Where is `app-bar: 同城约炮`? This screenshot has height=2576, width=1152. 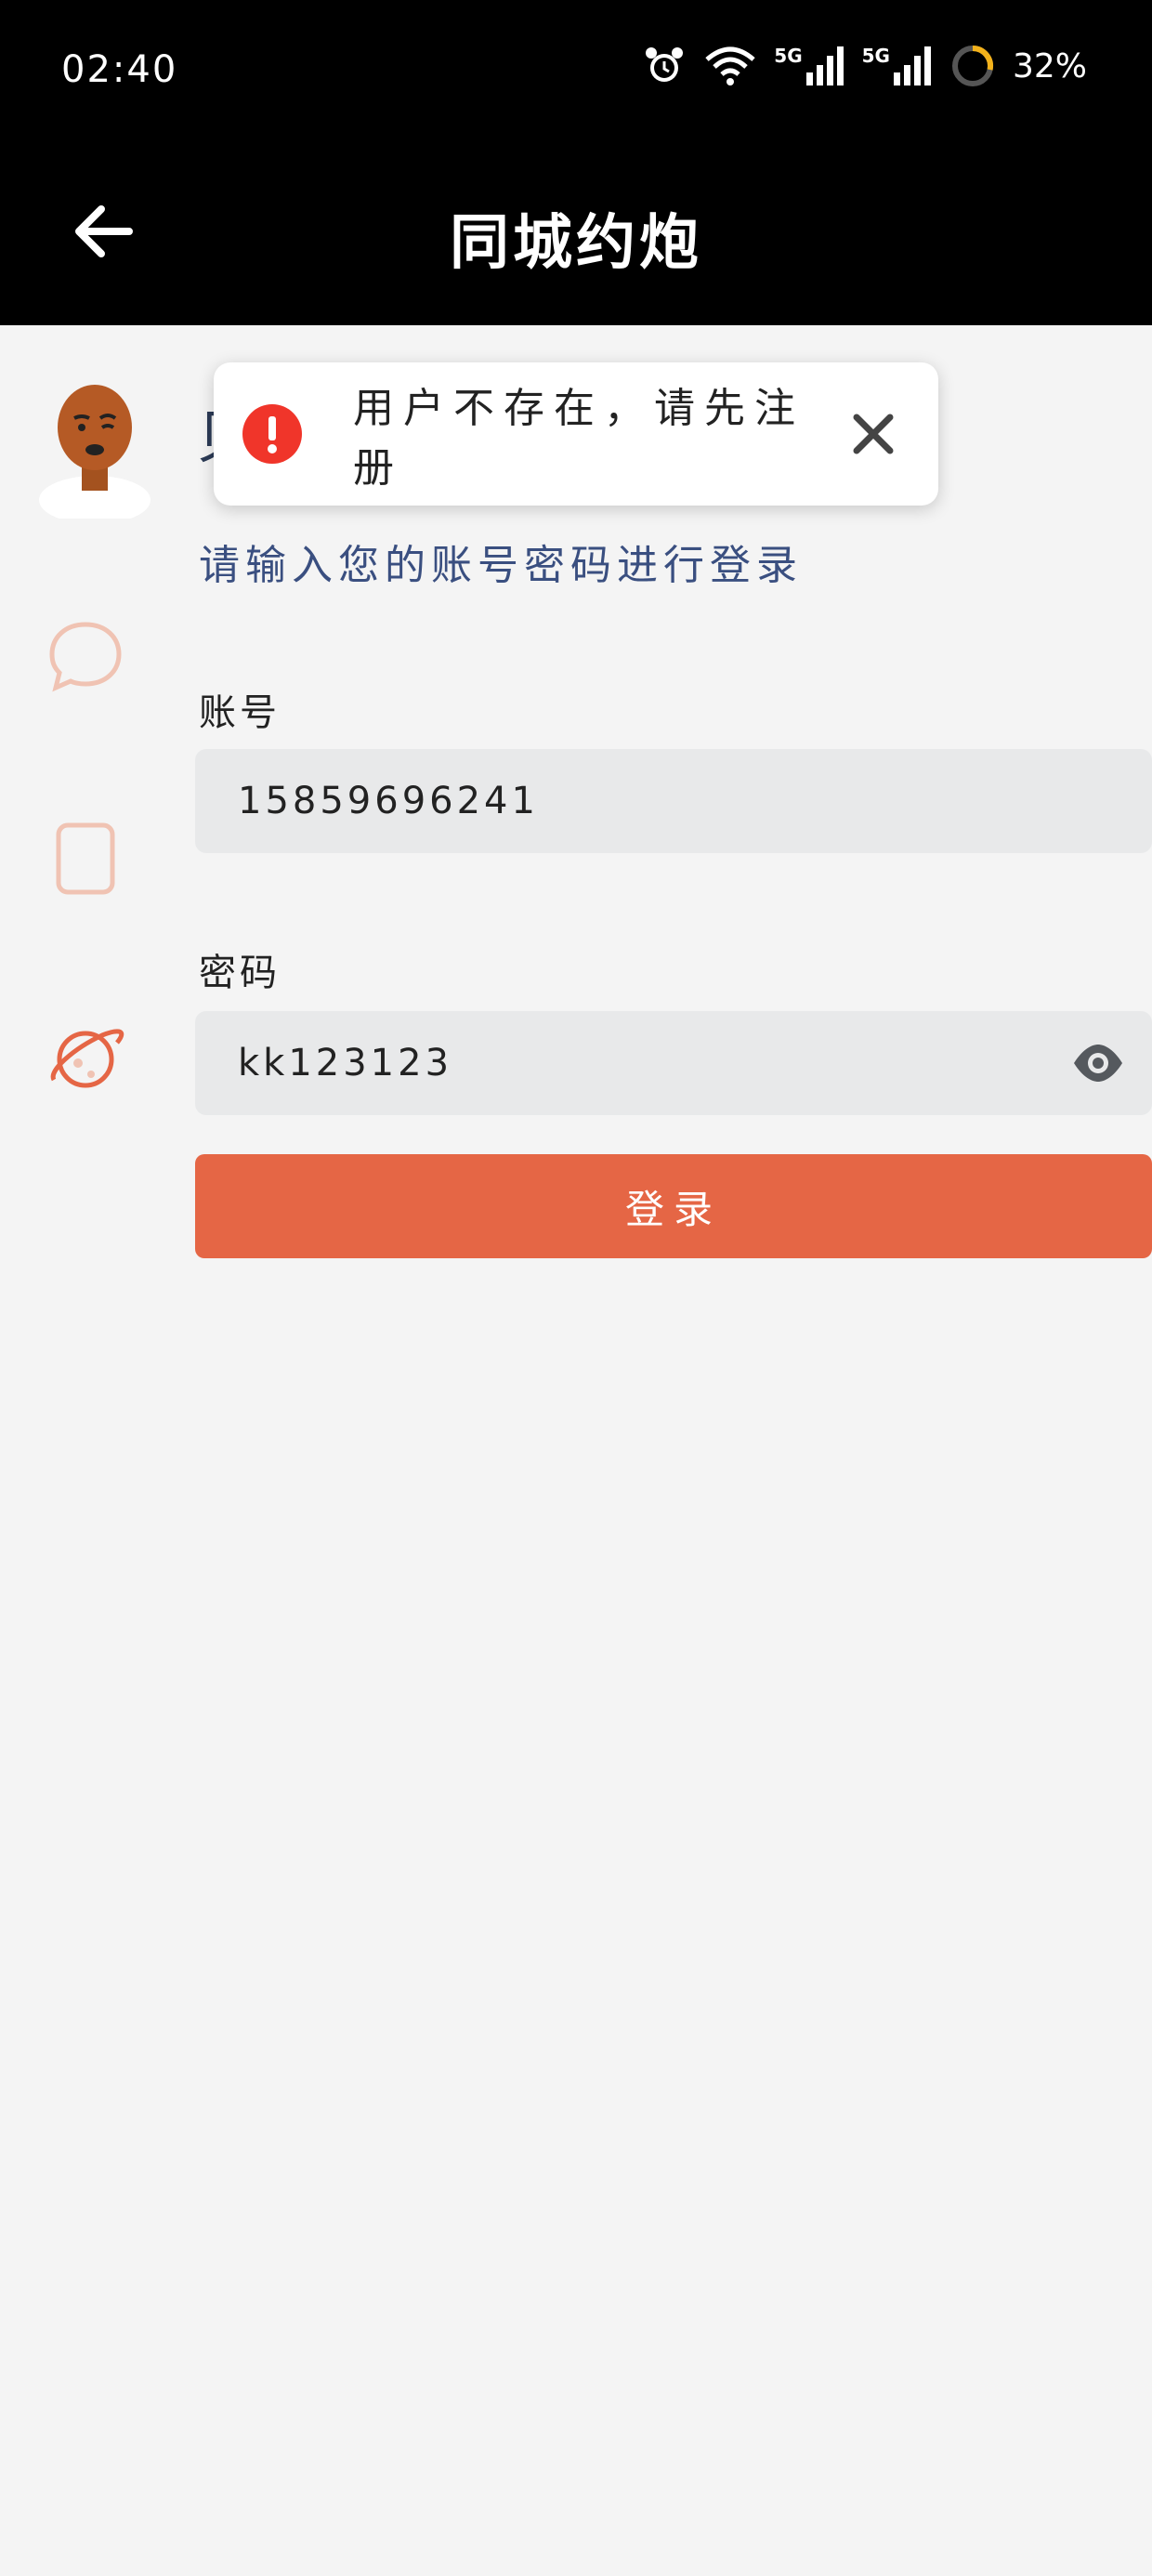
app-bar: 同城约炮 is located at coordinates (576, 232).